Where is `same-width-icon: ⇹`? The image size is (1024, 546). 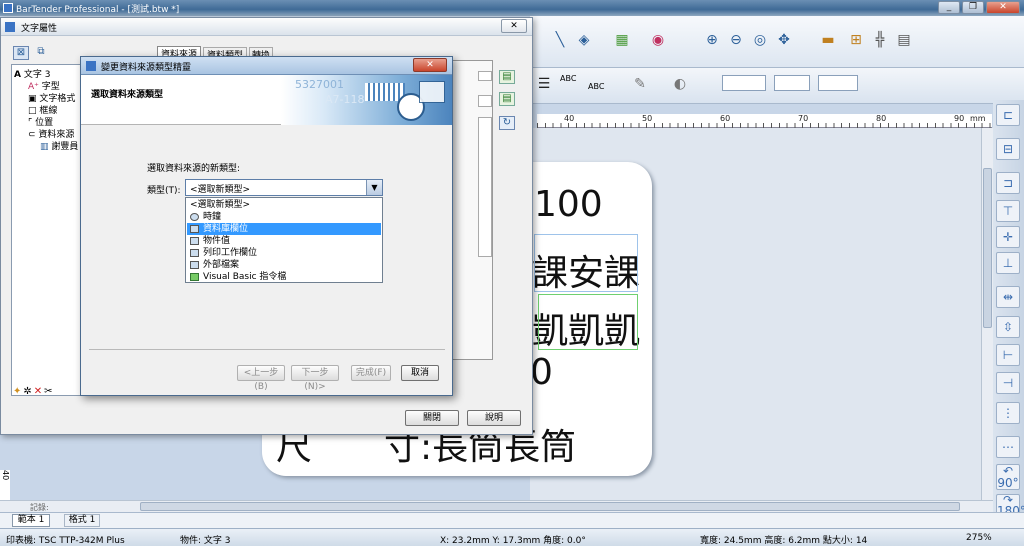
same-width-icon: ⇹ is located at coordinates (1008, 297).